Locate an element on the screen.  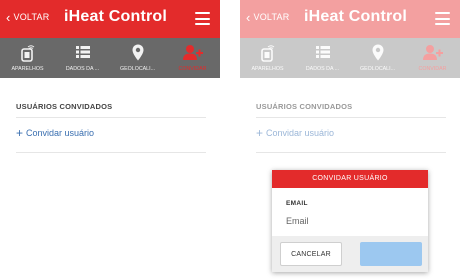
send-invite-button is located at coordinates (391, 254).